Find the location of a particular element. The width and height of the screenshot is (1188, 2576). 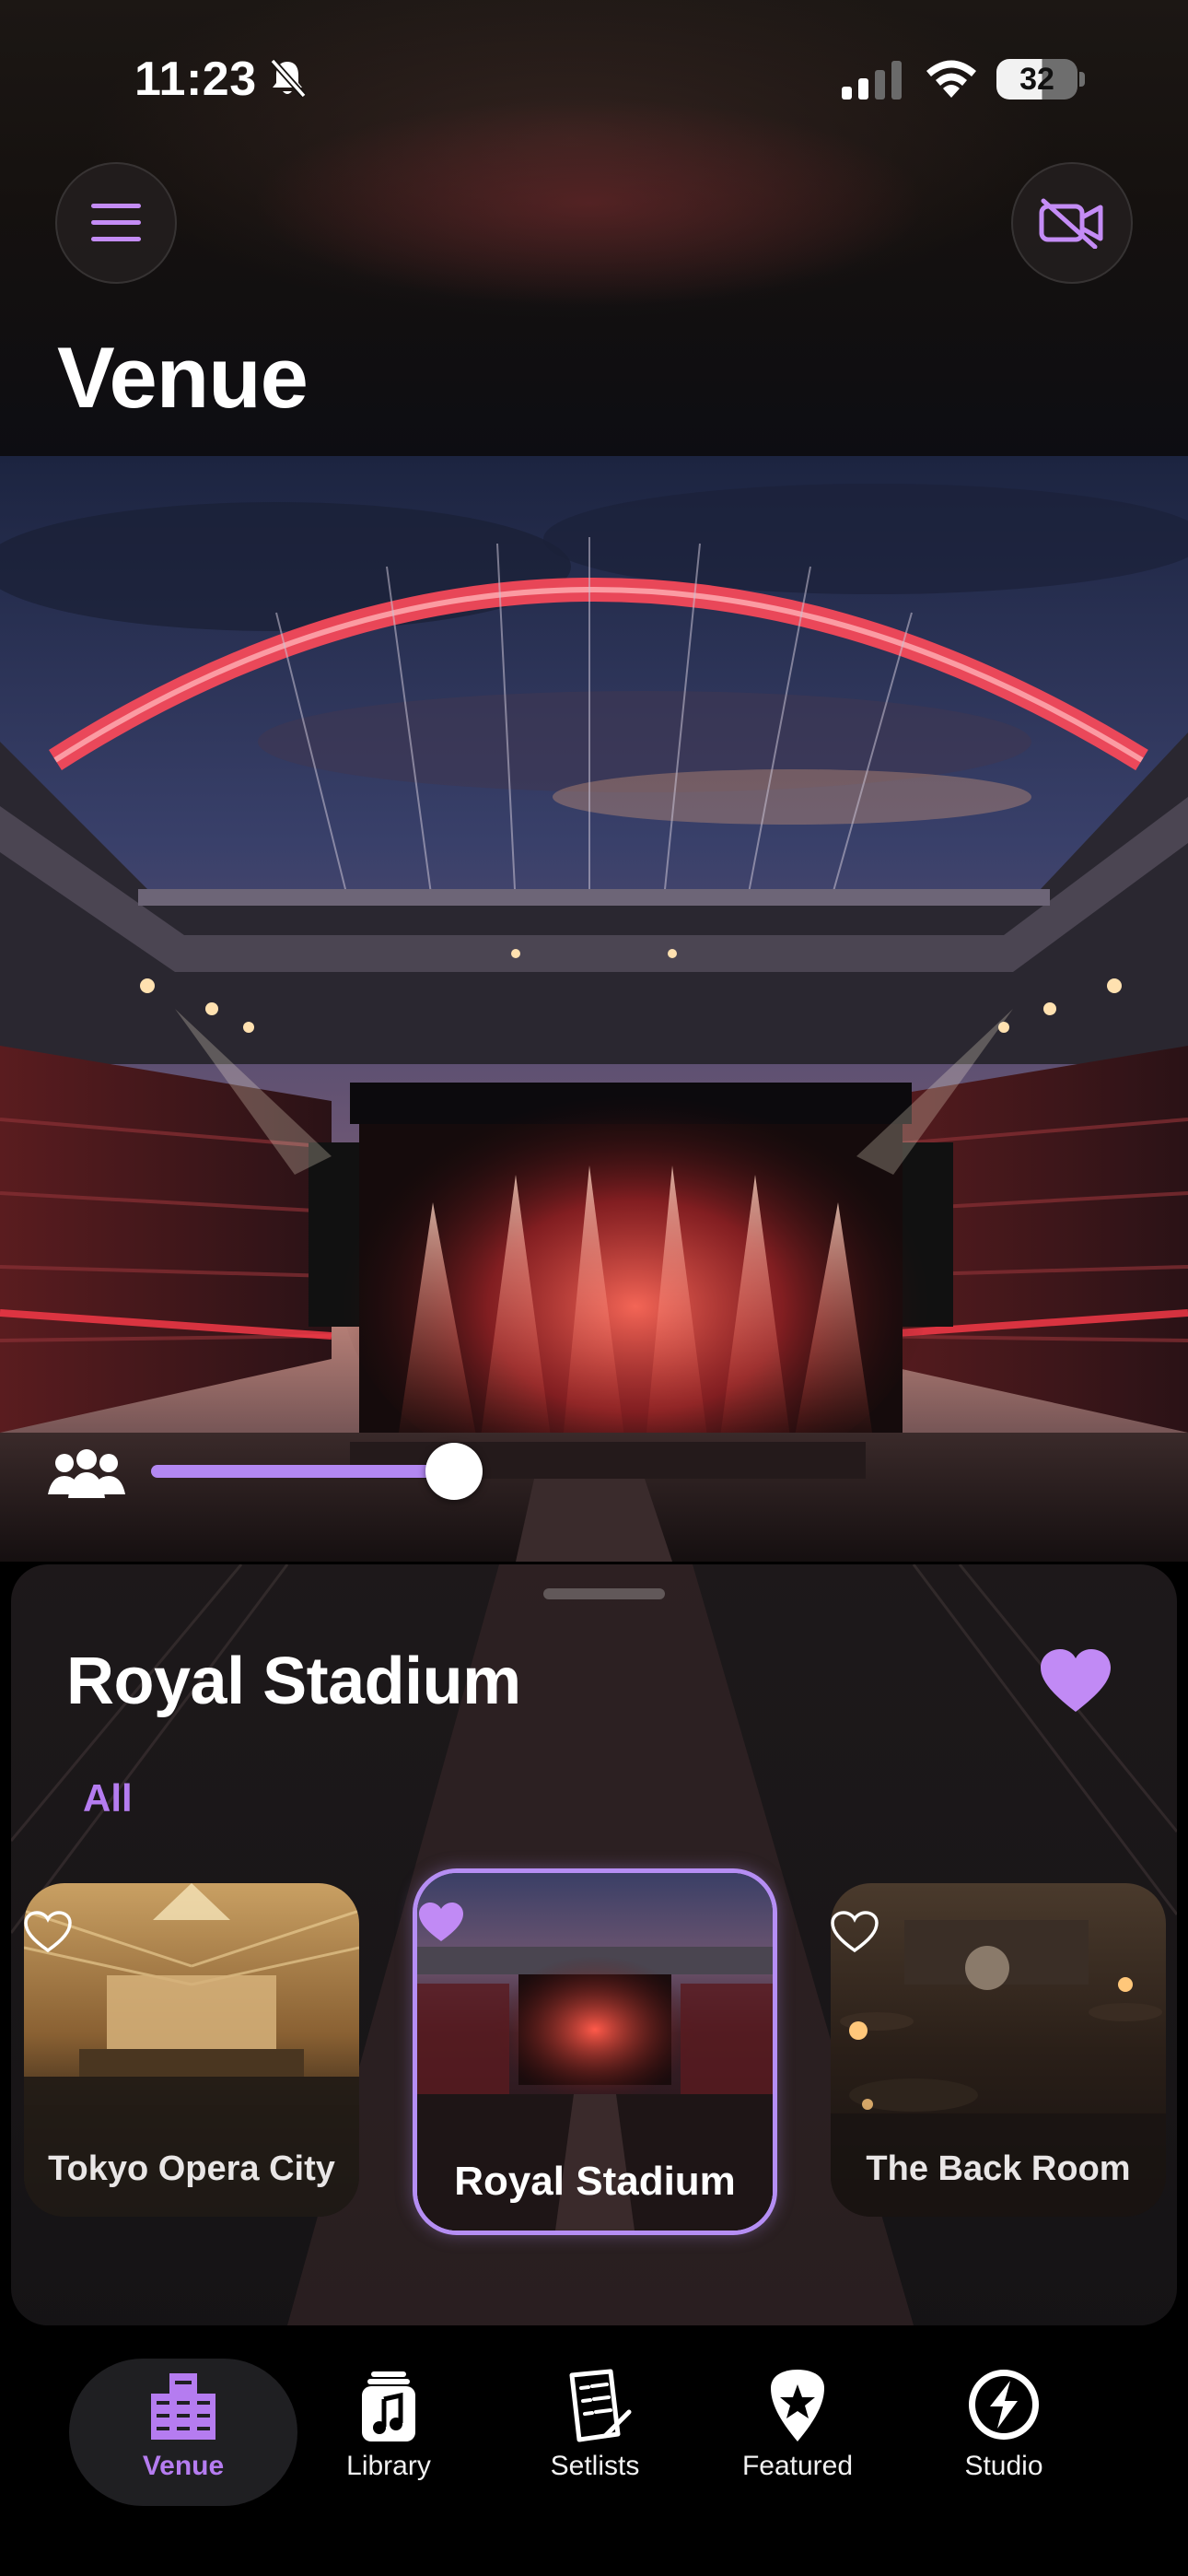

hamburger-menu-icon is located at coordinates (116, 222).